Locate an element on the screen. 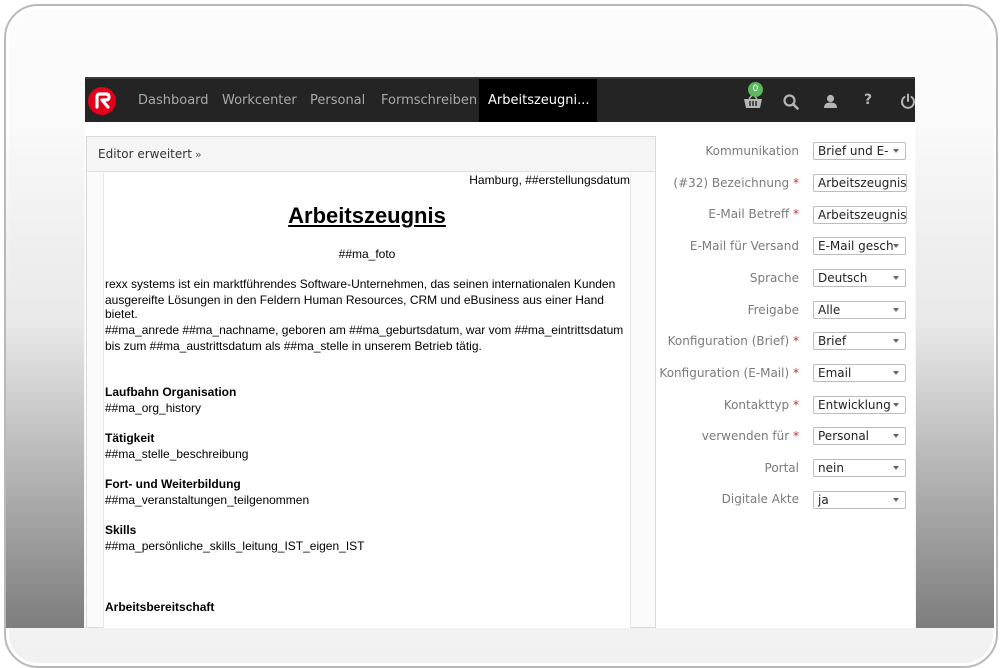  label-sprache: Sprache is located at coordinates (774, 278).